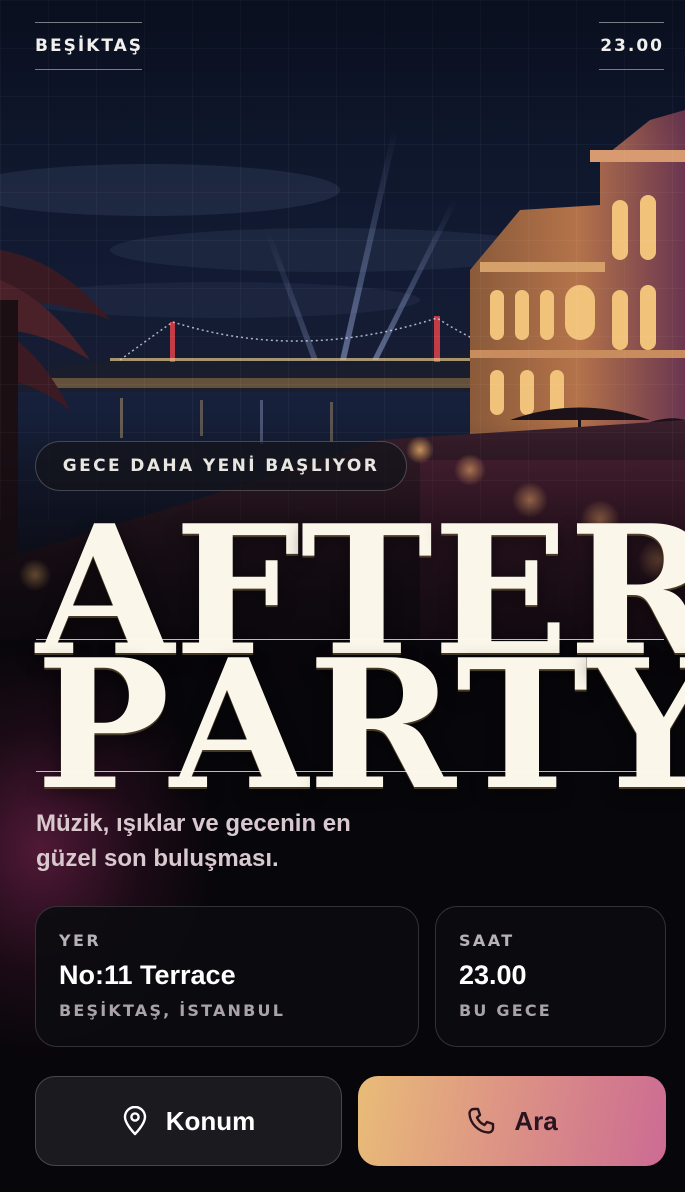 This screenshot has width=685, height=1192. I want to click on tagline-pill: GECE DAHA YENİ BAŞLIYOR, so click(221, 466).